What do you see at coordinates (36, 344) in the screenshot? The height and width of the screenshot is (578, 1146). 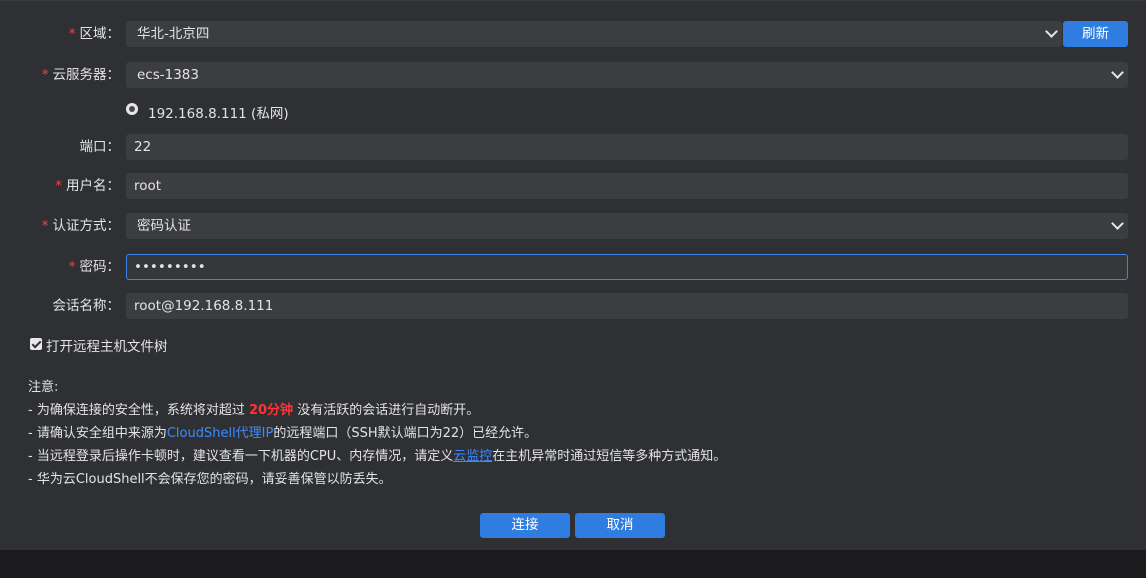 I see `file-tree-checkbox` at bounding box center [36, 344].